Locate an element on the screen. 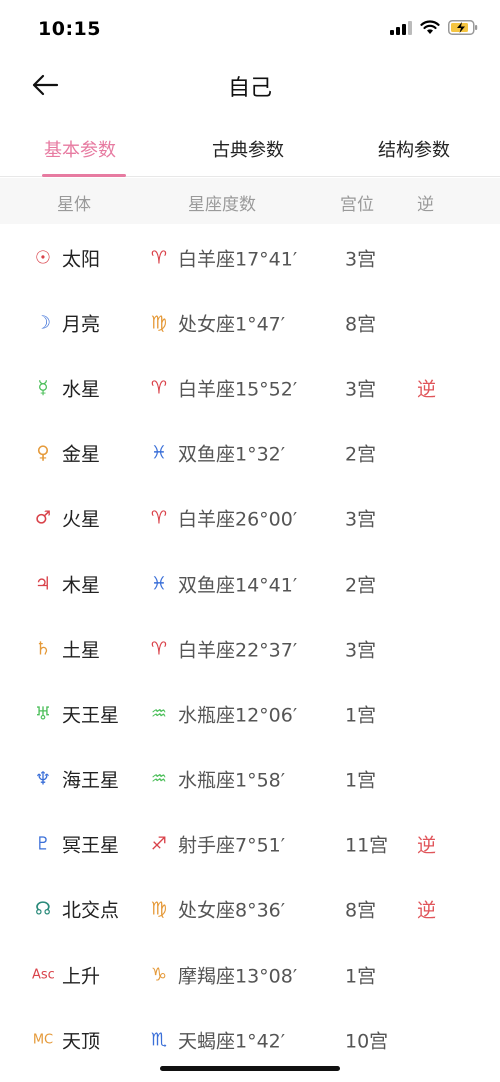 The image size is (500, 1082). status-time: 10:15 is located at coordinates (69, 29).